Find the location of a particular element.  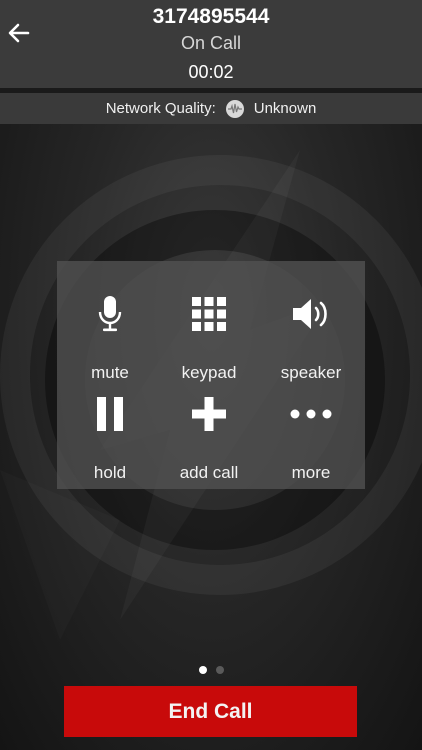

network-quality-label: Network Quality: is located at coordinates (160, 108).